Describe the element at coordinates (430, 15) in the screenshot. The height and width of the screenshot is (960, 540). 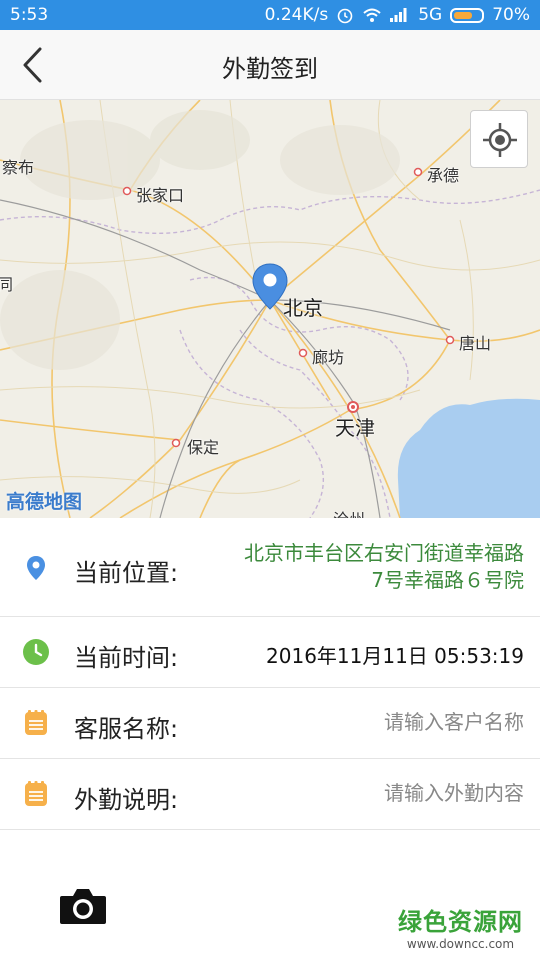
I see `network-type: 5G` at that location.